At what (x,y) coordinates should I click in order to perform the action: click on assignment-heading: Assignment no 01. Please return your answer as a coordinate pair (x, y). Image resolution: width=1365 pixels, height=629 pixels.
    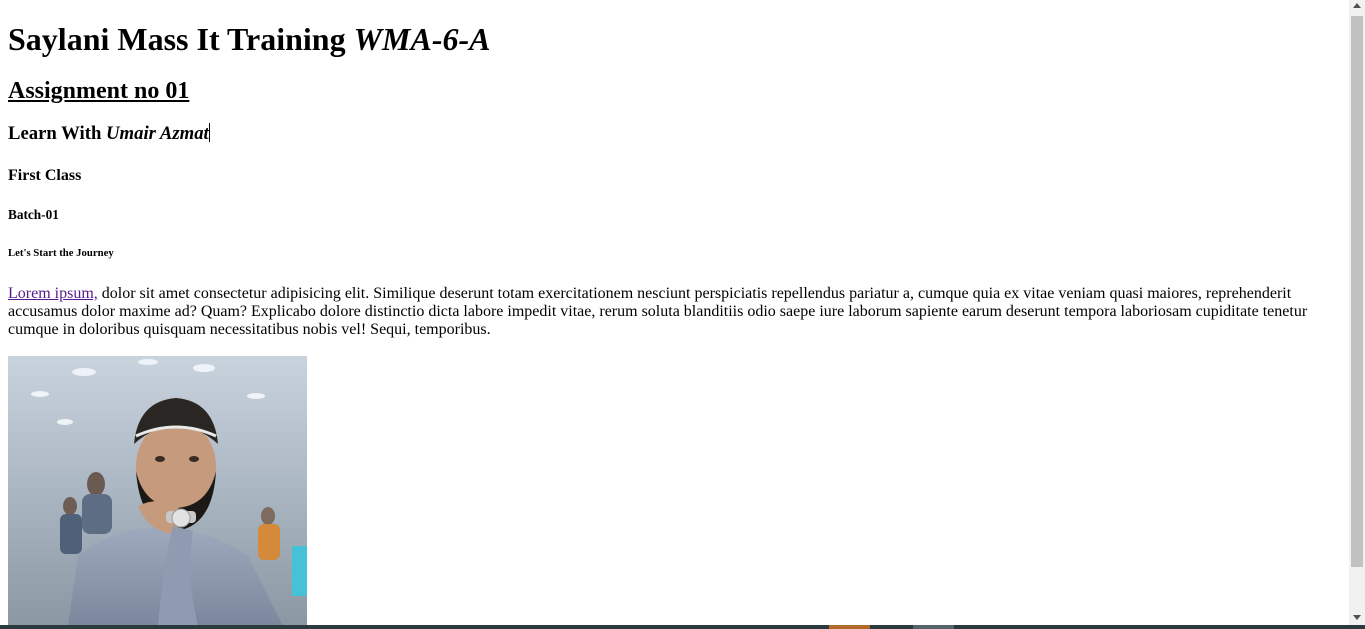
    Looking at the image, I should click on (99, 91).